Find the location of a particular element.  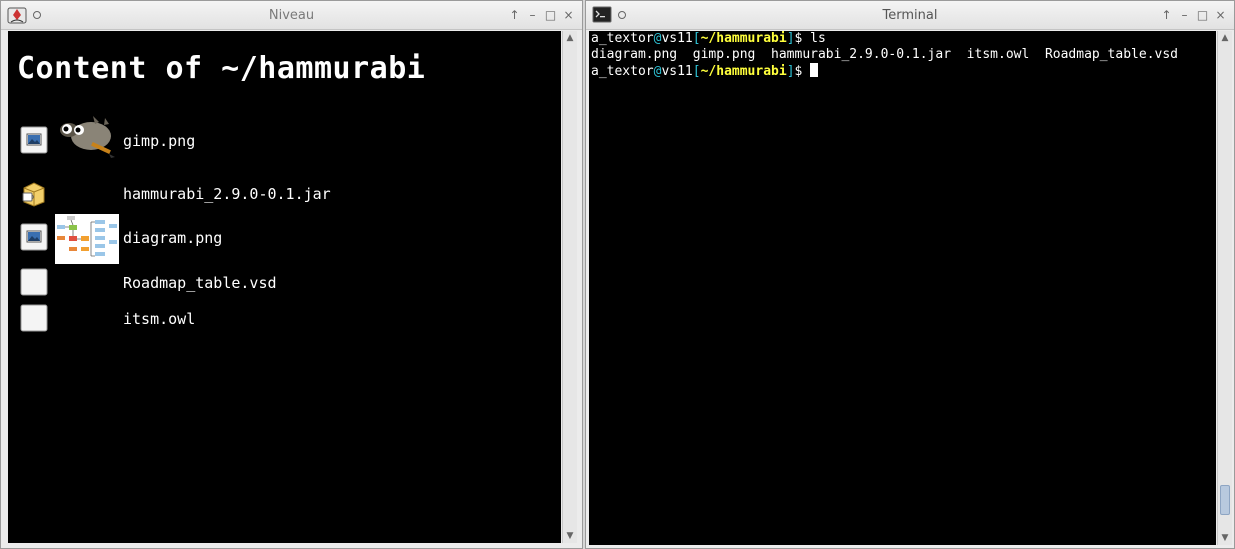

terminal-line: a_textor@vs11[~/hammurabi]$ ls is located at coordinates (903, 39).